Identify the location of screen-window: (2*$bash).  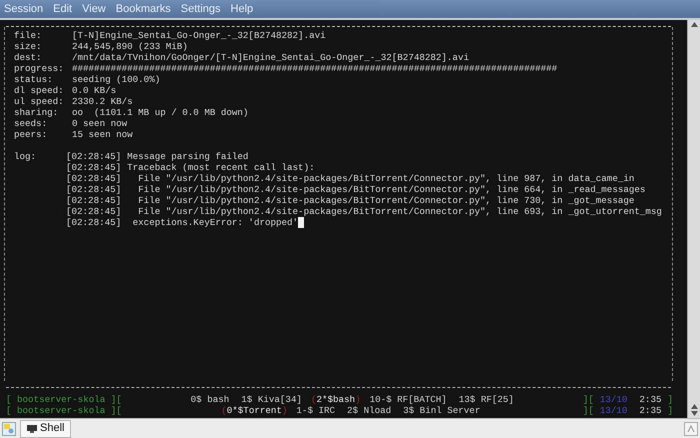
(335, 399).